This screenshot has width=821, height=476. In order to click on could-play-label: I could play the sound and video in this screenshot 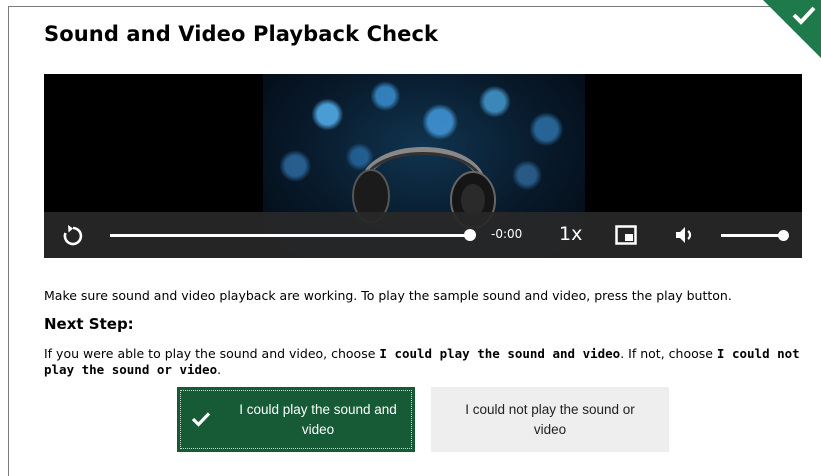, I will do `click(318, 419)`.